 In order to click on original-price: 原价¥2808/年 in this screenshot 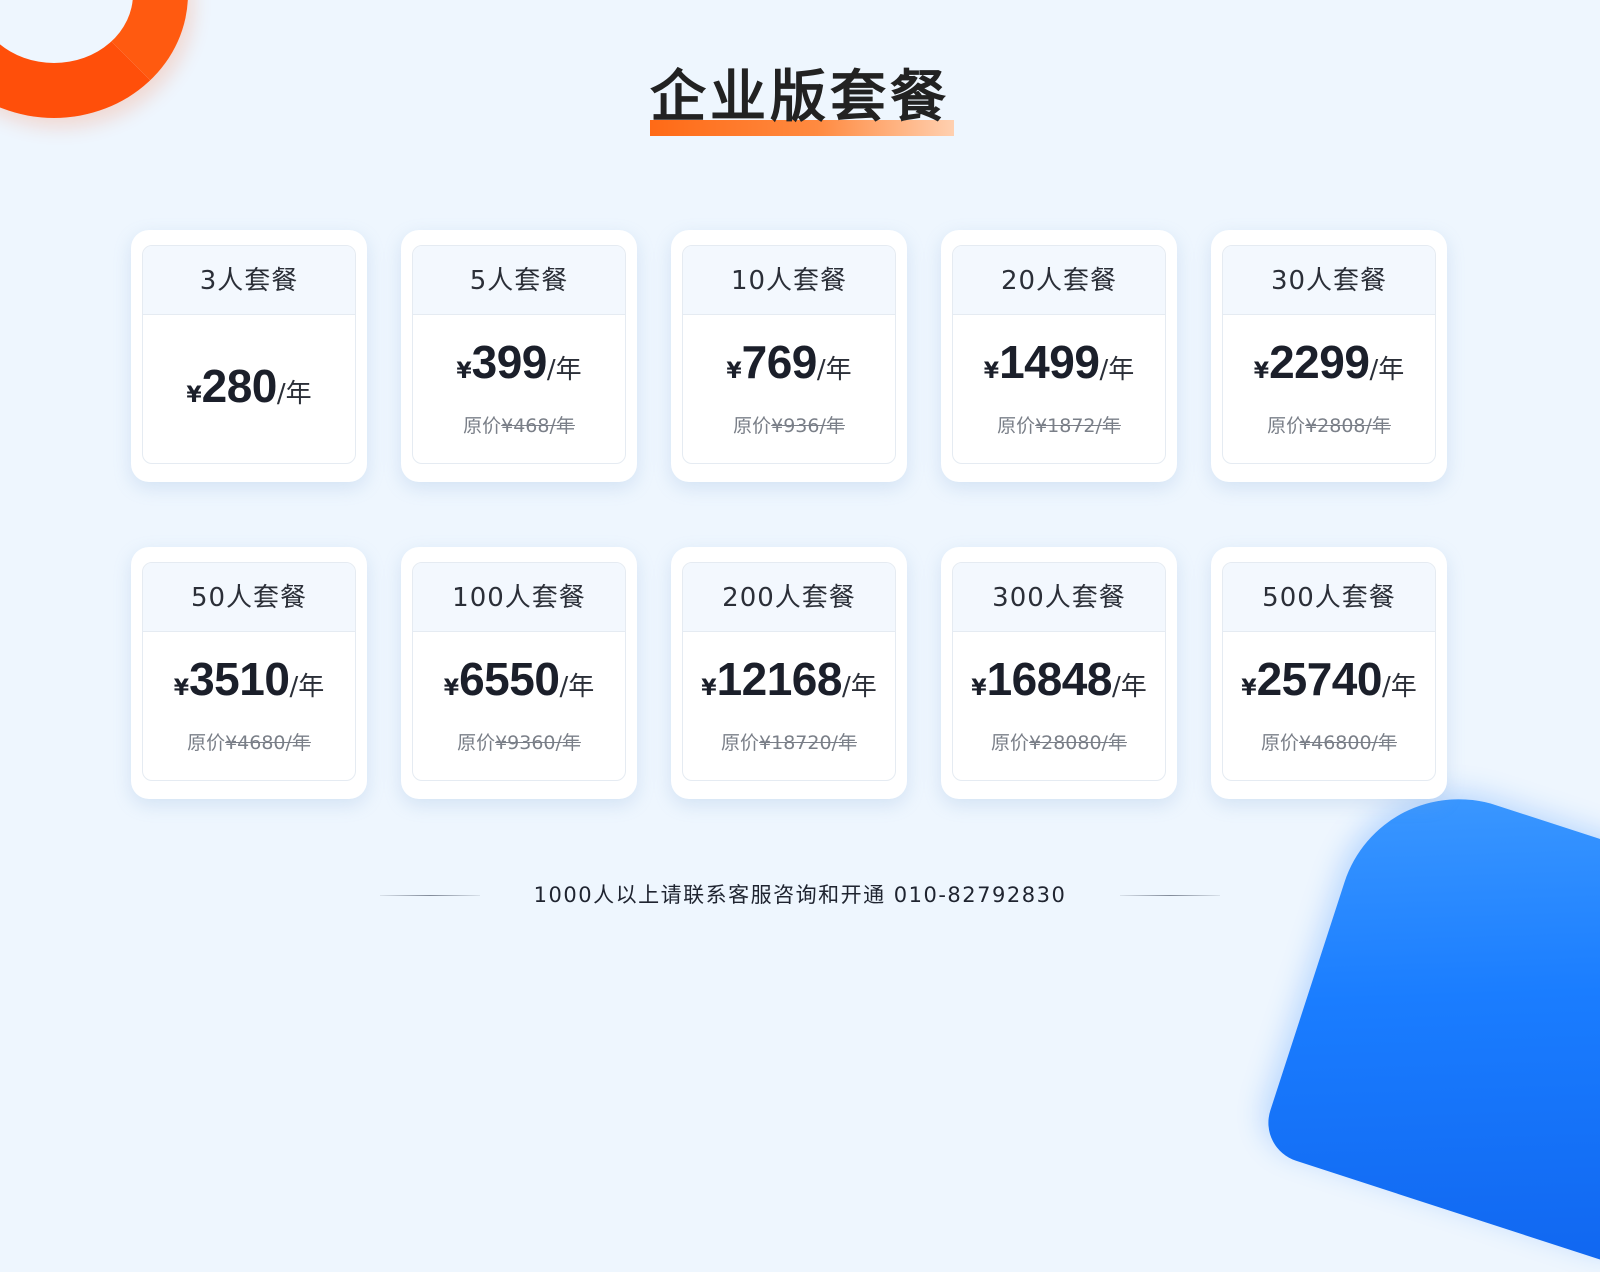, I will do `click(1329, 424)`.